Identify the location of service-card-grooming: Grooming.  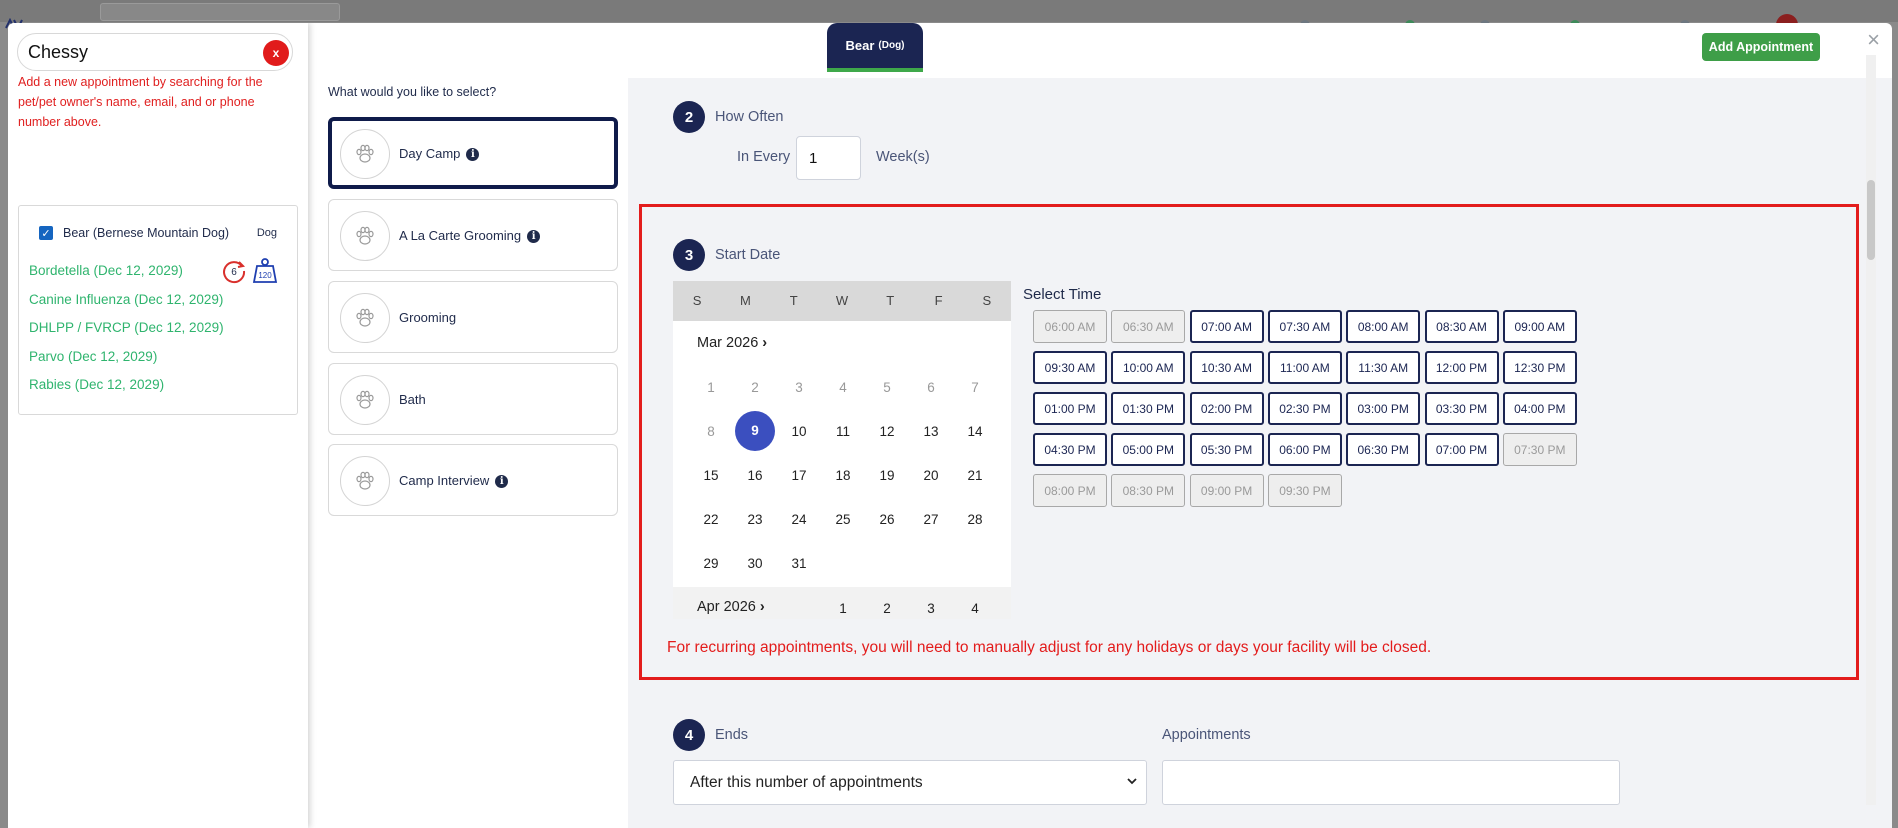
(473, 317).